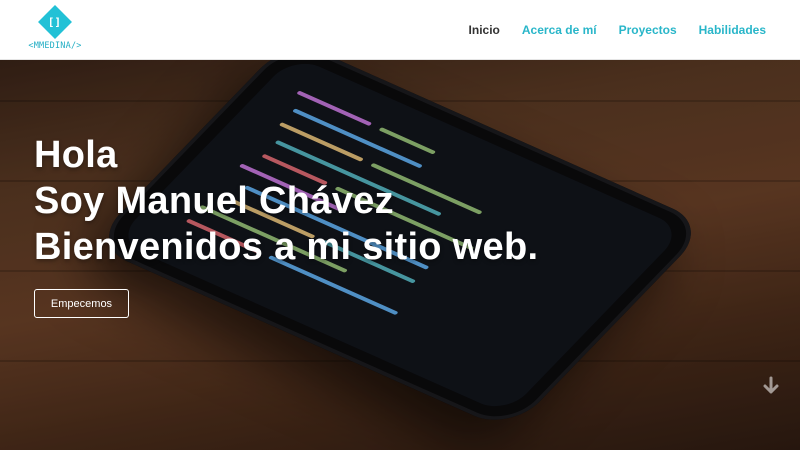 This screenshot has height=450, width=800. I want to click on hero-line-name: Soy Manuel Chávez, so click(214, 201).